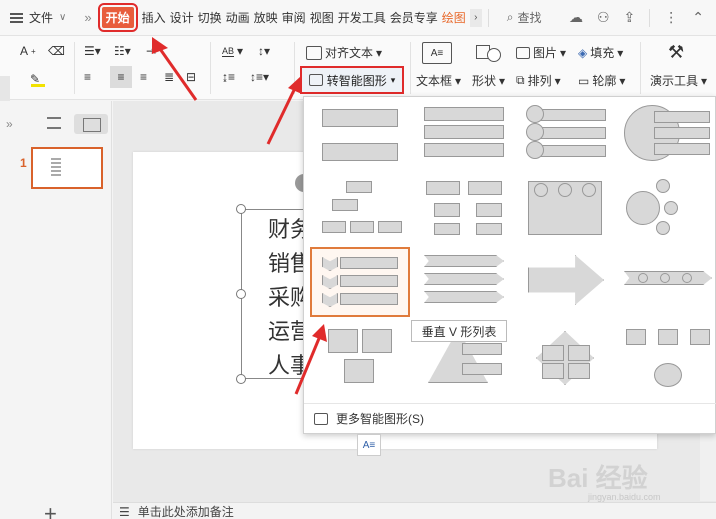 The width and height of the screenshot is (716, 519). What do you see at coordinates (466, 284) in the screenshot?
I see `smartart-option-chevron-process` at bounding box center [466, 284].